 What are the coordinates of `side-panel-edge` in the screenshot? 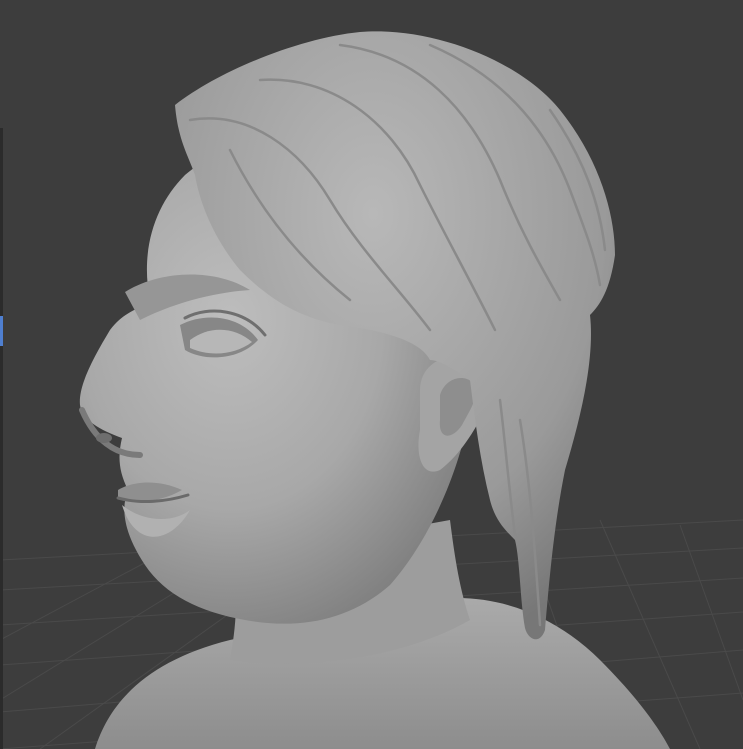 It's located at (1, 438).